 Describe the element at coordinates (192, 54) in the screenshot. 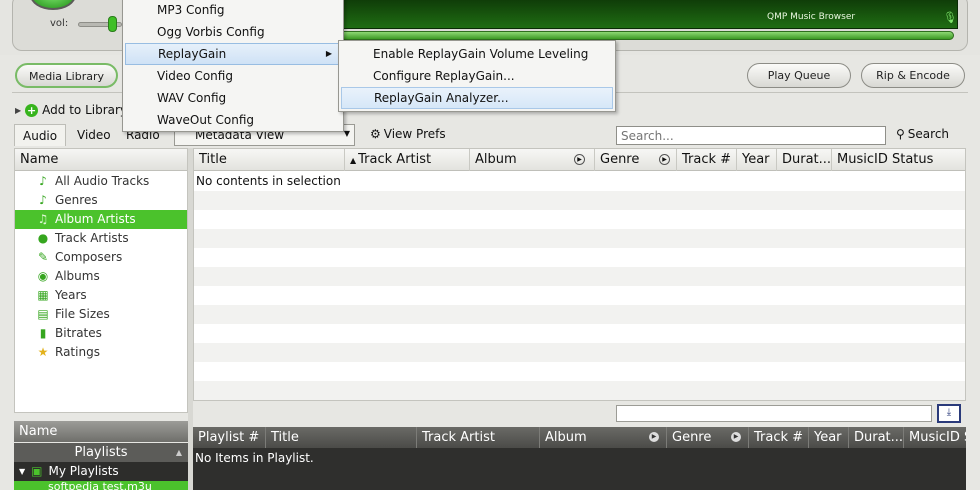

I see `menu-item-label: ReplayGain` at that location.